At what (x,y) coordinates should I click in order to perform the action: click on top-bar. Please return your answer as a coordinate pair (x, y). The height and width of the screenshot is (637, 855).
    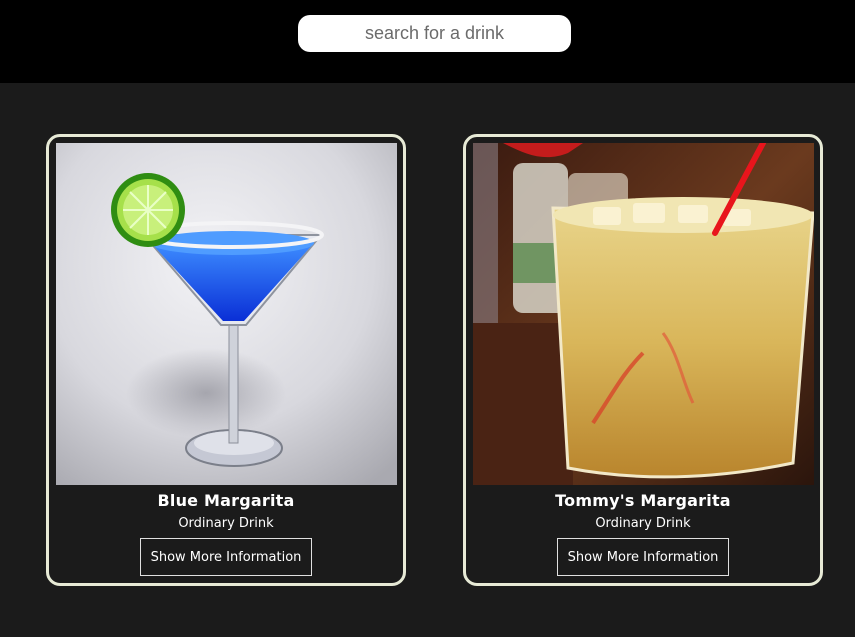
    Looking at the image, I should click on (427, 41).